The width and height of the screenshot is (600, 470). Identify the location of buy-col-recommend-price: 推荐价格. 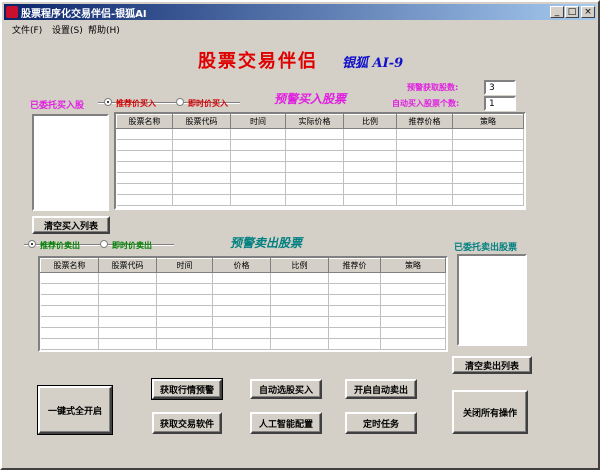
(424, 121).